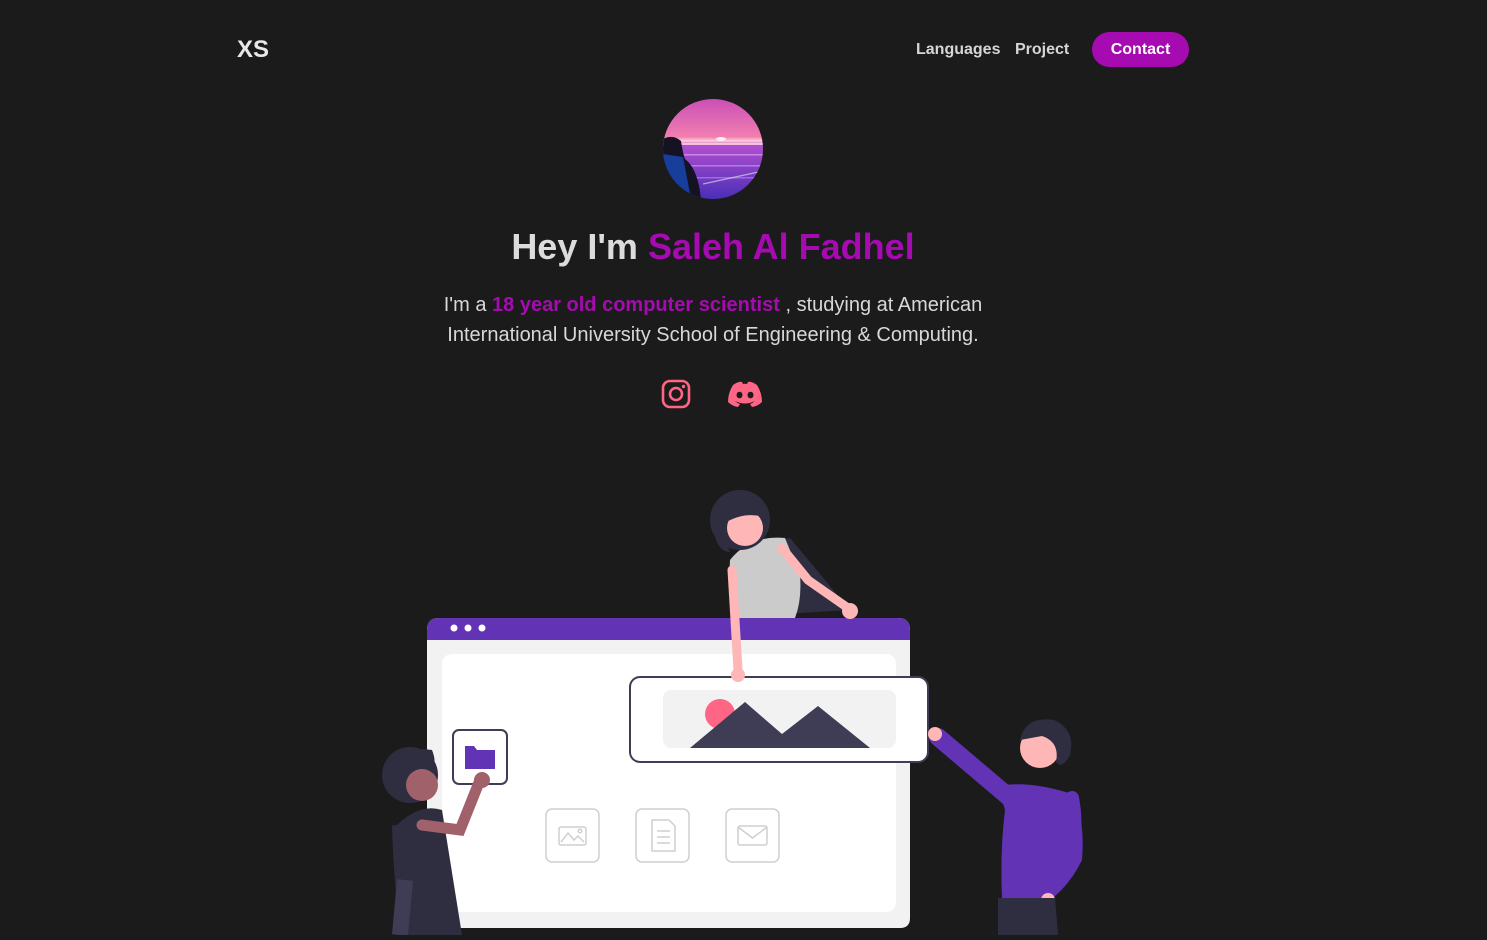 This screenshot has height=940, width=1487. Describe the element at coordinates (1042, 50) in the screenshot. I see `nav-link-project: Project` at that location.